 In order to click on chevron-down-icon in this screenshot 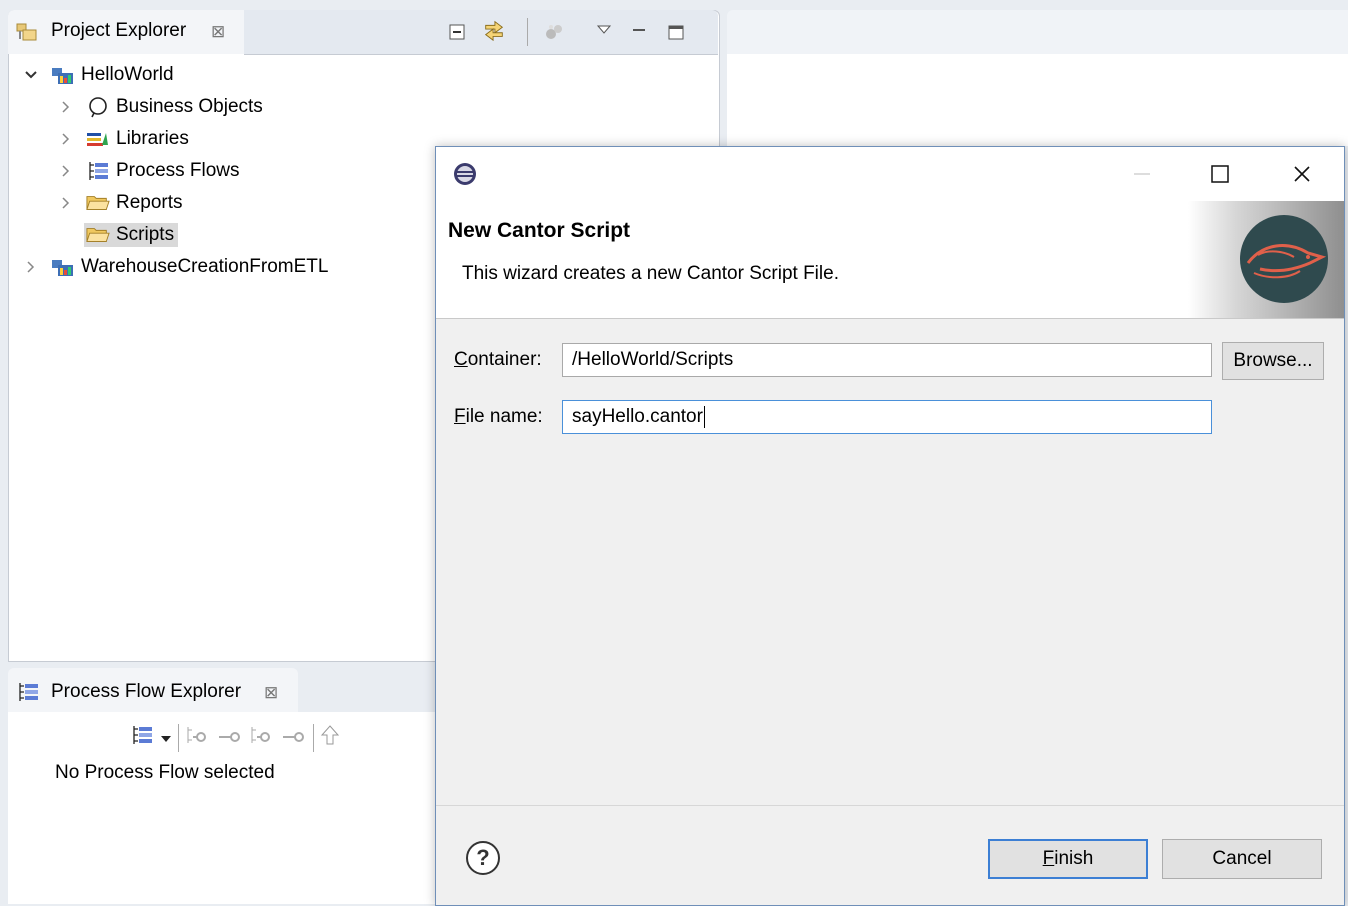, I will do `click(31, 75)`.